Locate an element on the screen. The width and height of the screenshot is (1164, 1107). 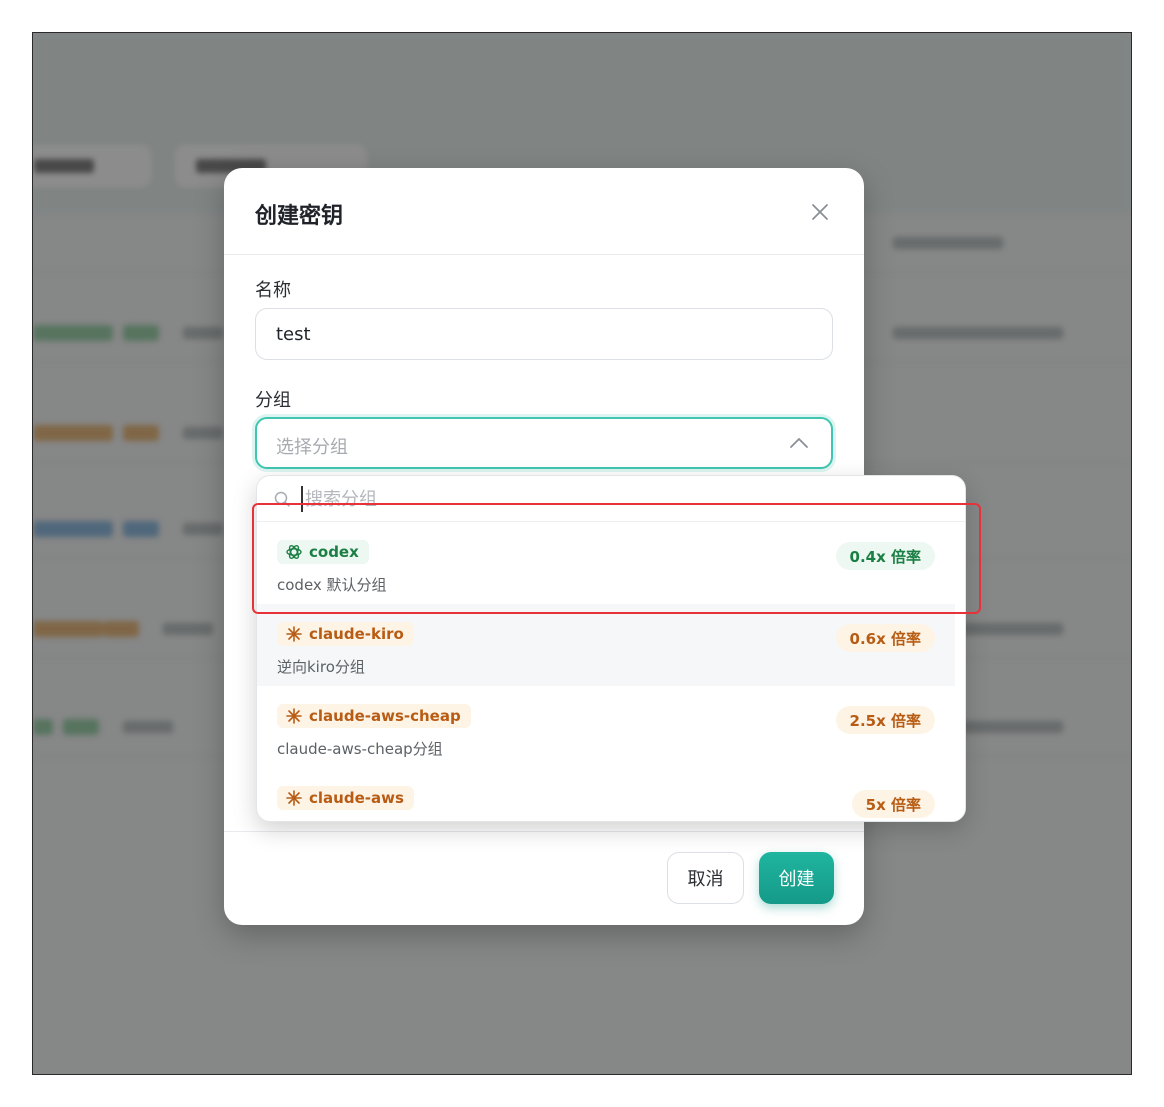
group-name: claude-kiro is located at coordinates (356, 634).